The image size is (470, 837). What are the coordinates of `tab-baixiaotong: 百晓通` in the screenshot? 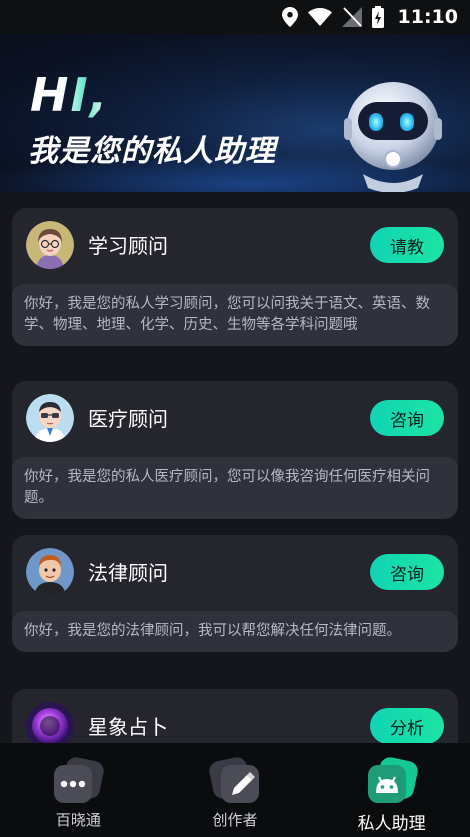 It's located at (78, 790).